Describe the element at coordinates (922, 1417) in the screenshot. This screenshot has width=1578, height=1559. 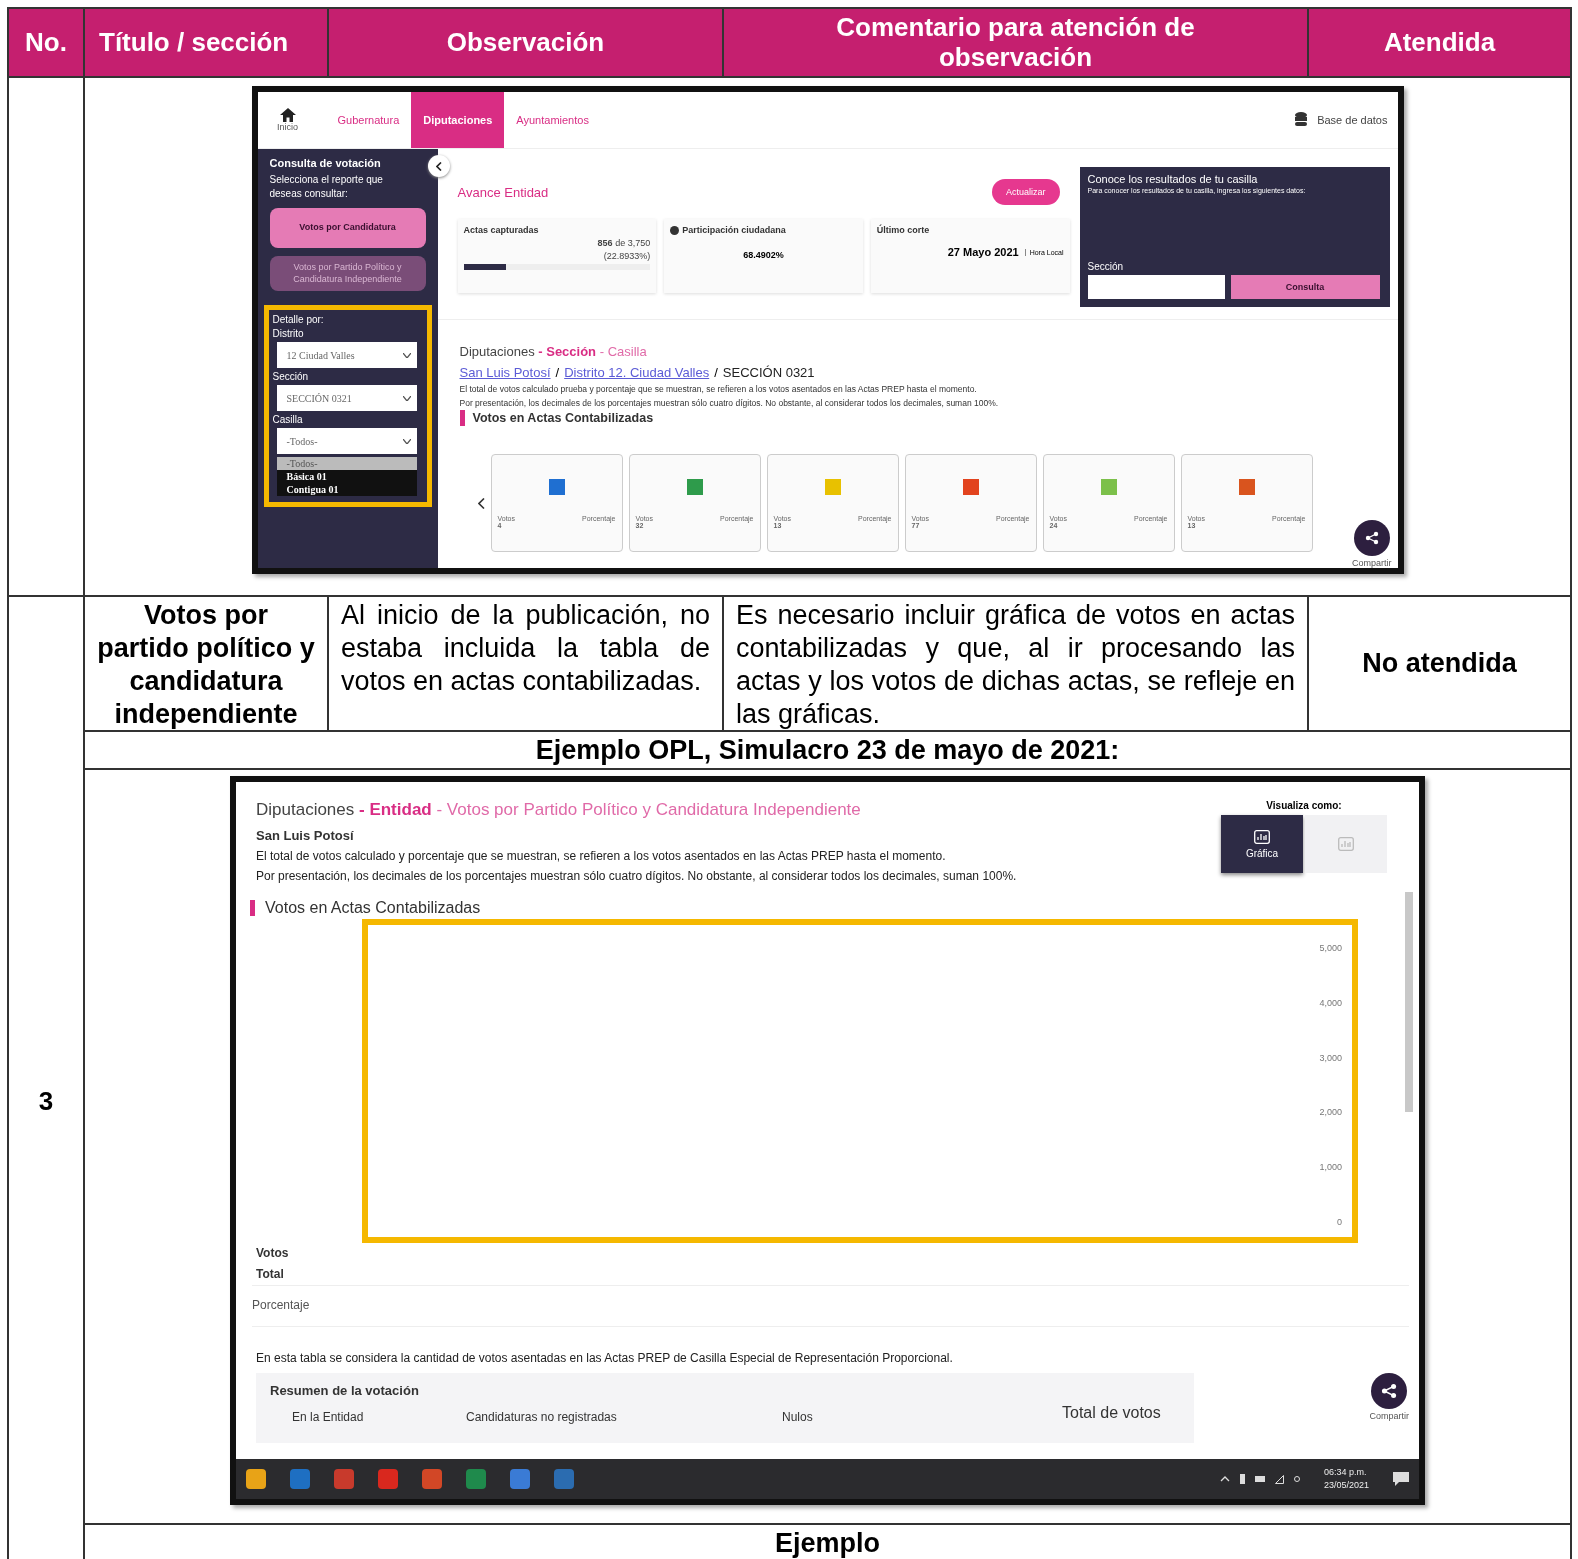
I see `summary-column: Nulos` at that location.